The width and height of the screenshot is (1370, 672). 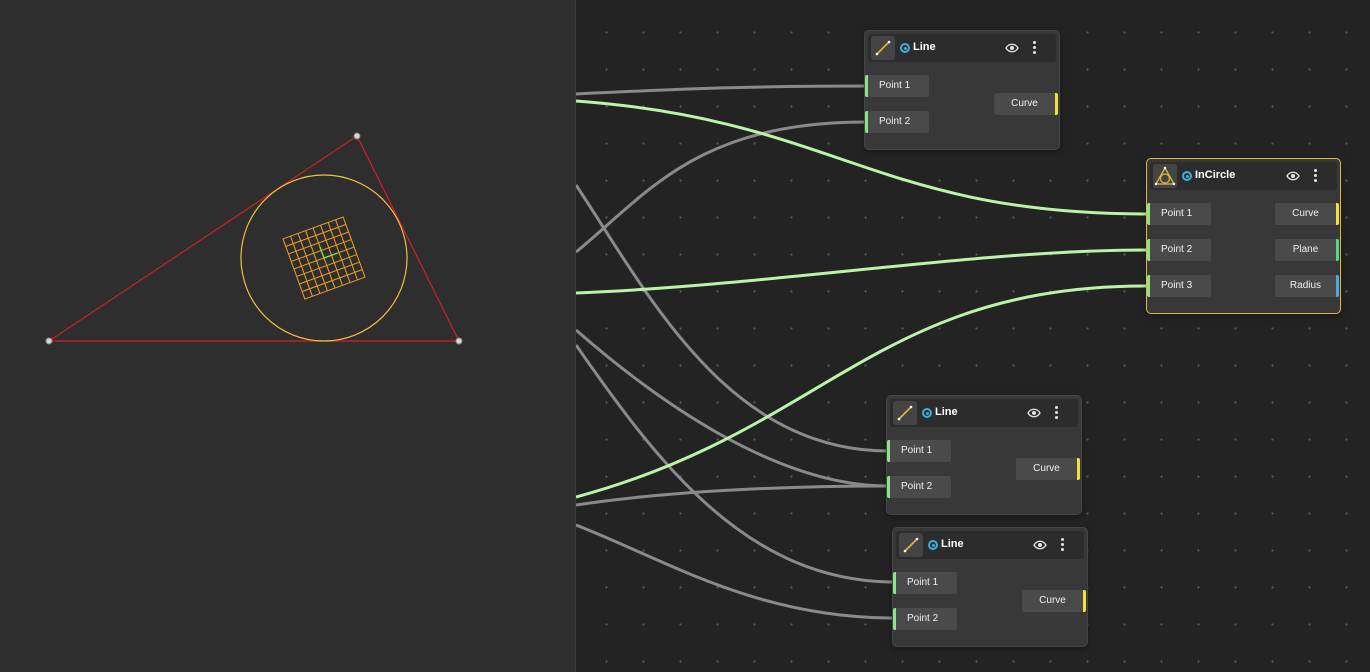 I want to click on triangle-shape, so click(x=253, y=238).